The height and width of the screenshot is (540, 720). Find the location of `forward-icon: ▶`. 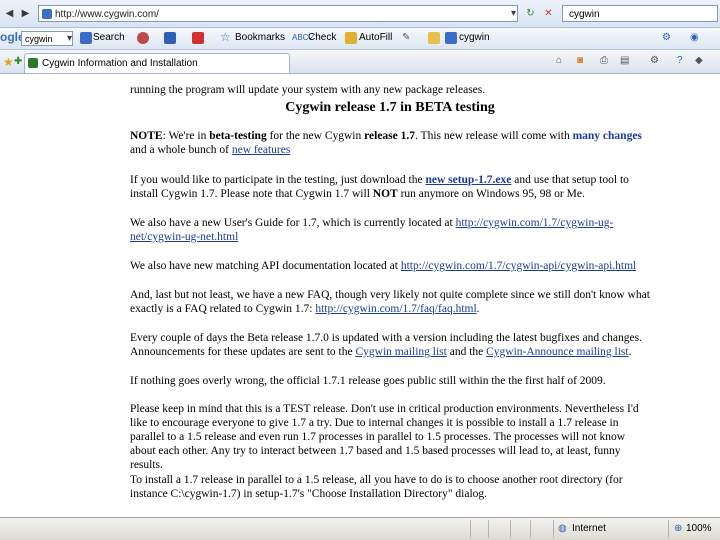

forward-icon: ▶ is located at coordinates (25, 13).